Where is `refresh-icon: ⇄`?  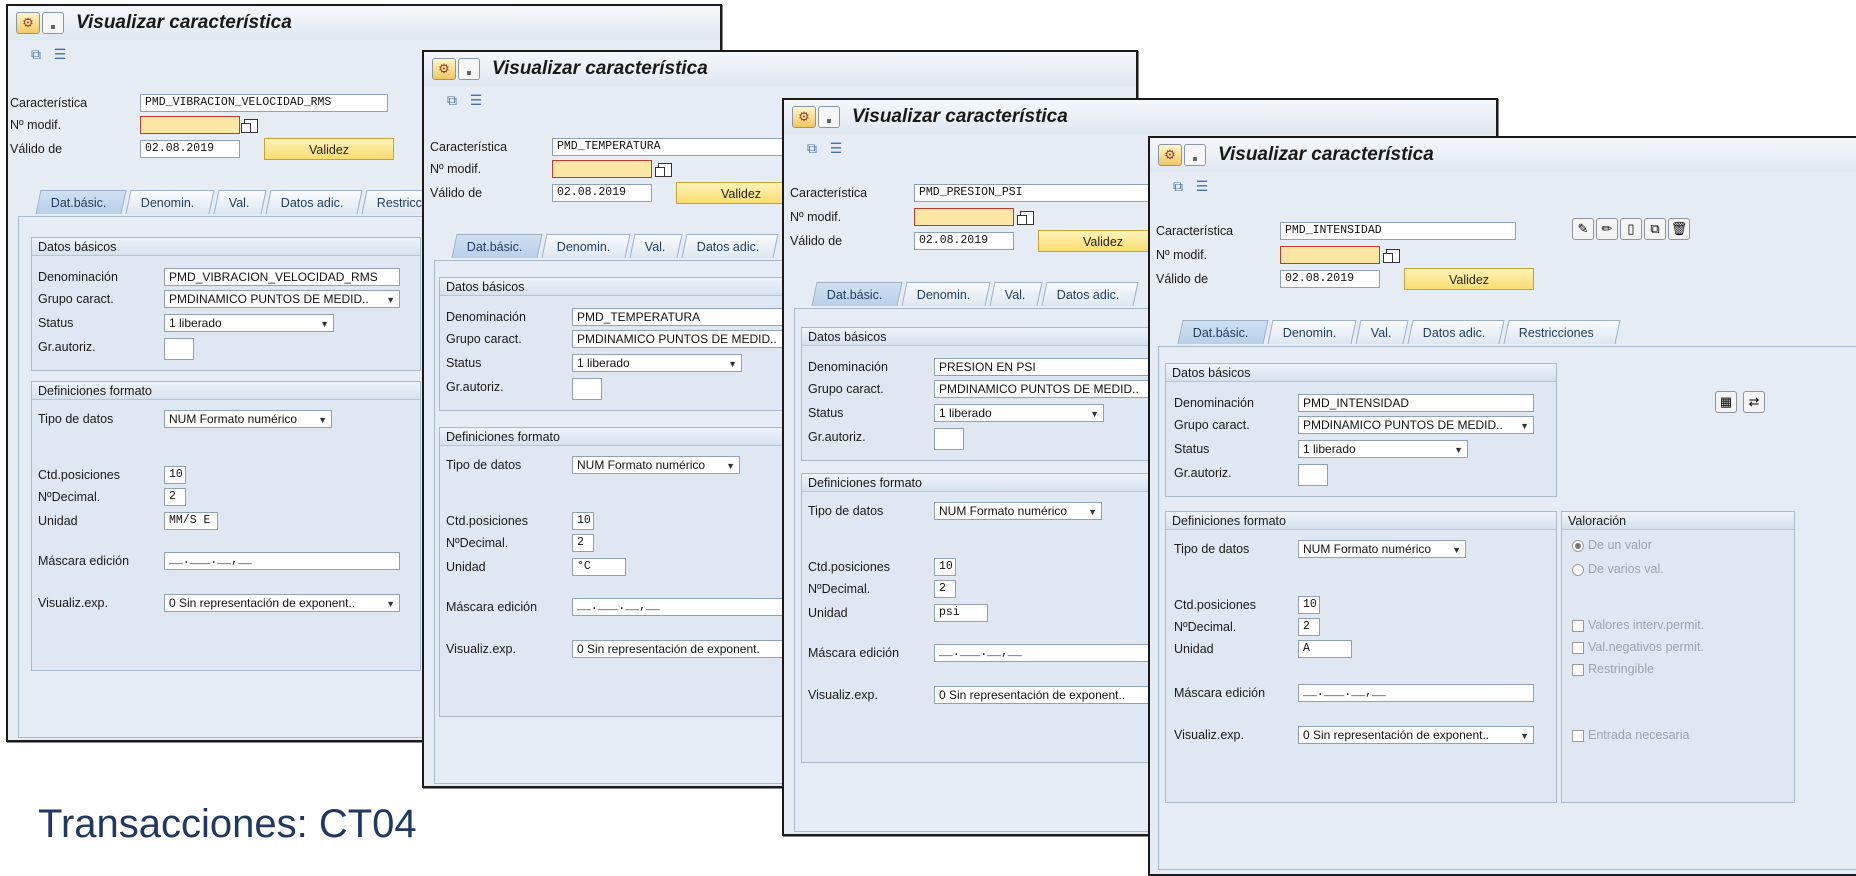
refresh-icon: ⇄ is located at coordinates (1754, 402).